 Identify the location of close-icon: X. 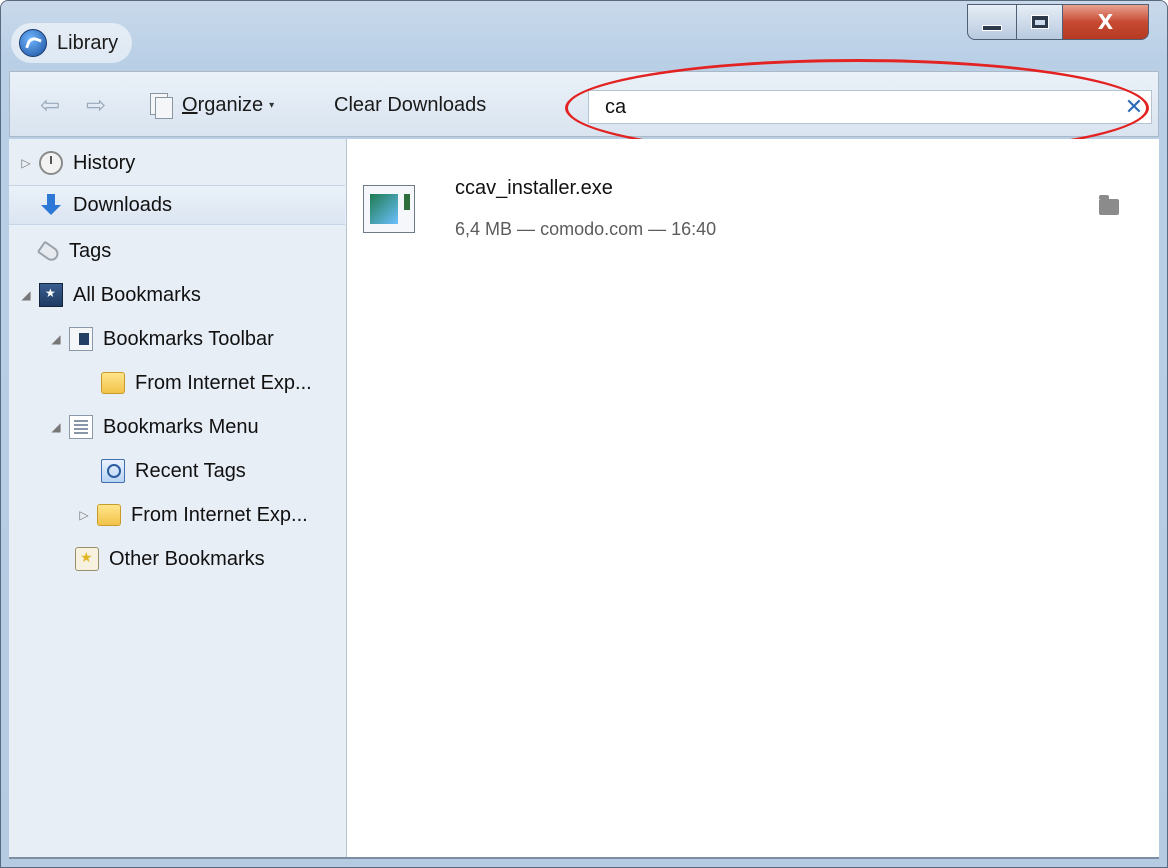
(1105, 22).